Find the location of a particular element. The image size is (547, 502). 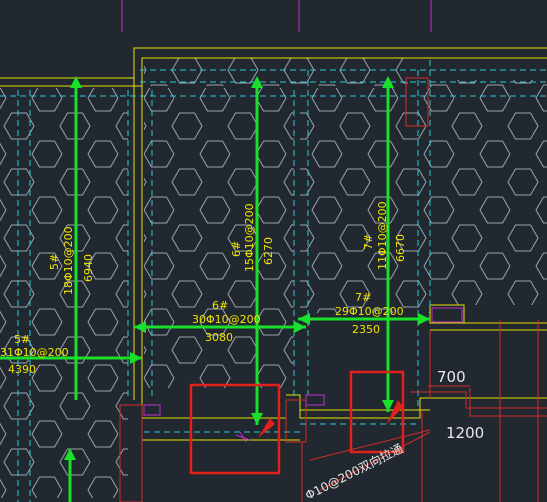

rebar-spec: 11Φ10@200 is located at coordinates (382, 235).